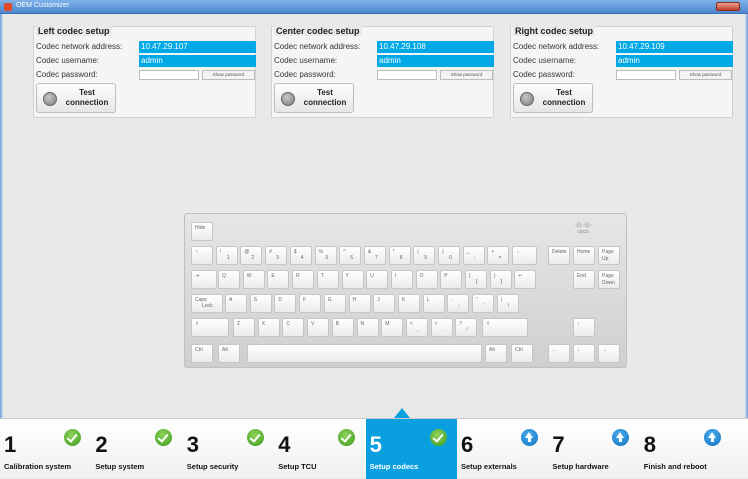 Image resolution: width=748 pixels, height=479 pixels. What do you see at coordinates (399, 255) in the screenshot?
I see `key-8: * 8` at bounding box center [399, 255].